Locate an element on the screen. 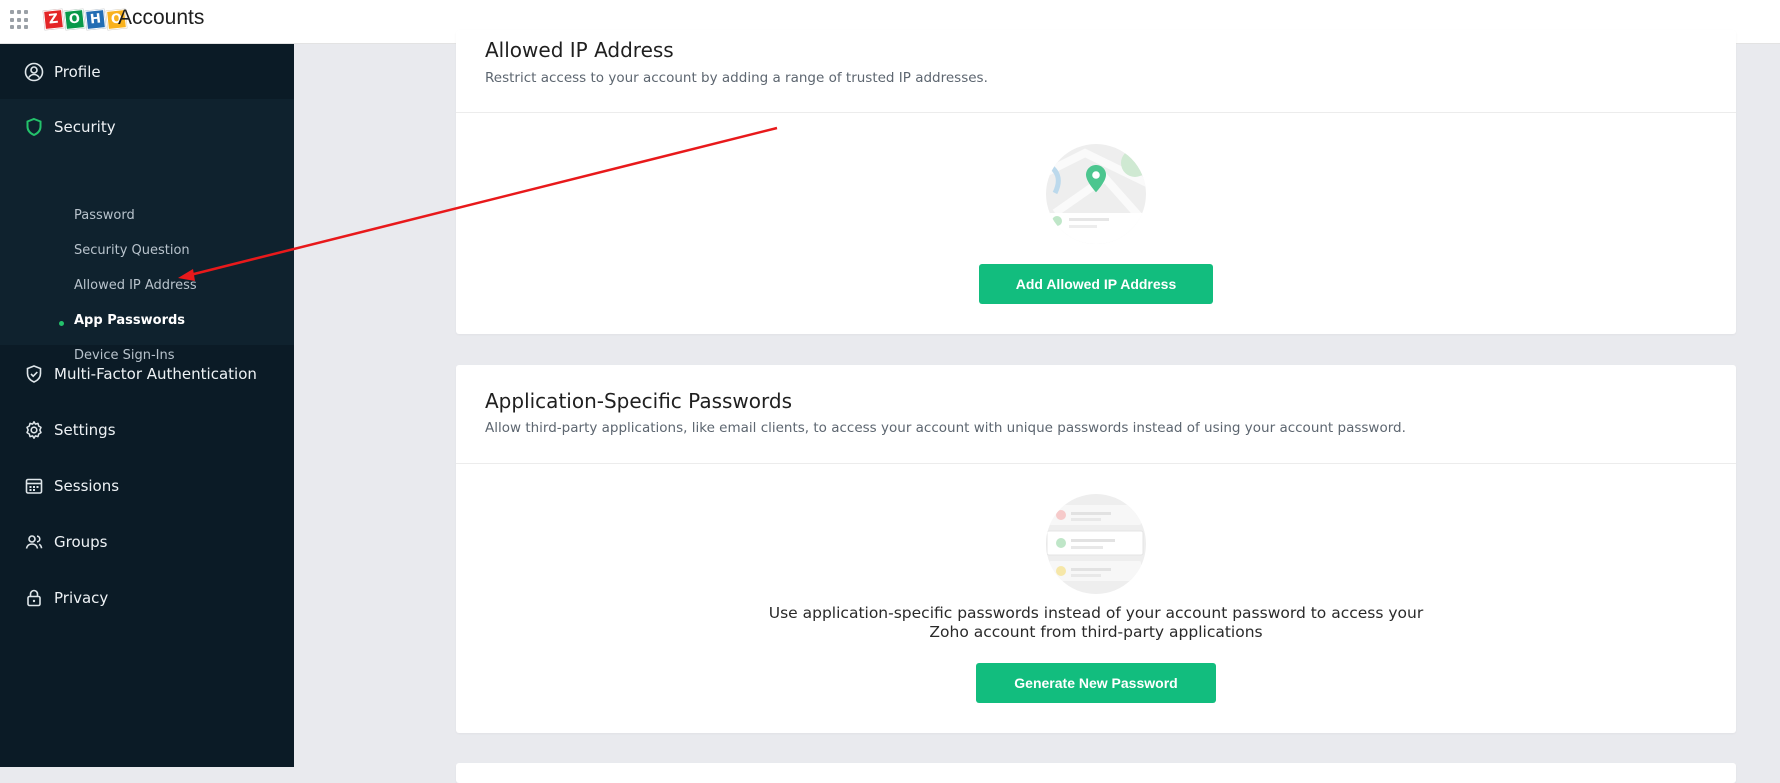  sidebar-item-security: Security is located at coordinates (147, 127).